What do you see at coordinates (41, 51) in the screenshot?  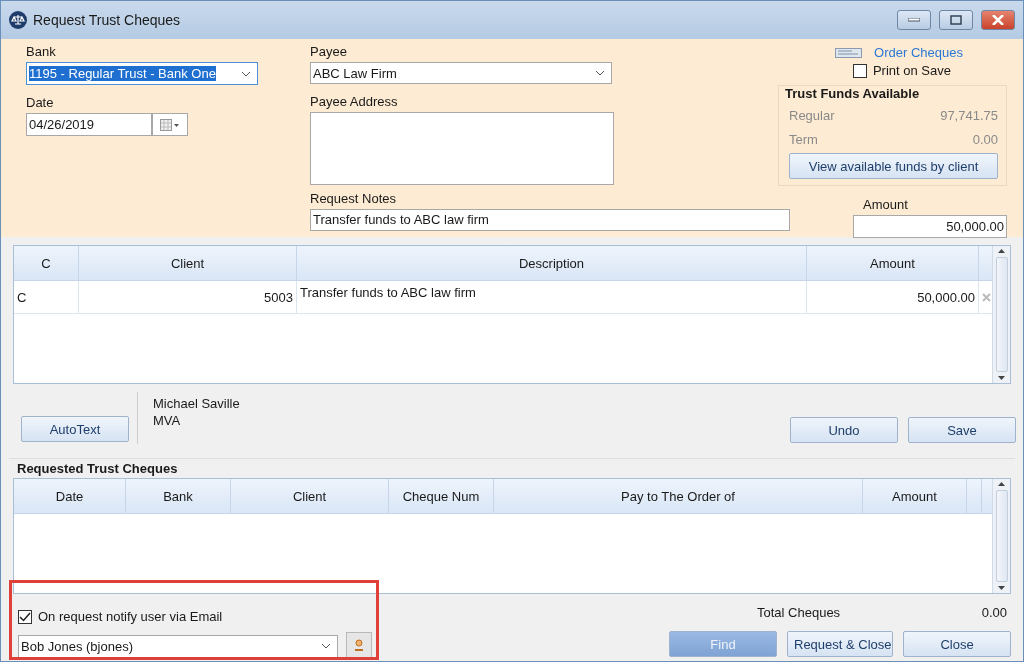 I see `field-label: Bank` at bounding box center [41, 51].